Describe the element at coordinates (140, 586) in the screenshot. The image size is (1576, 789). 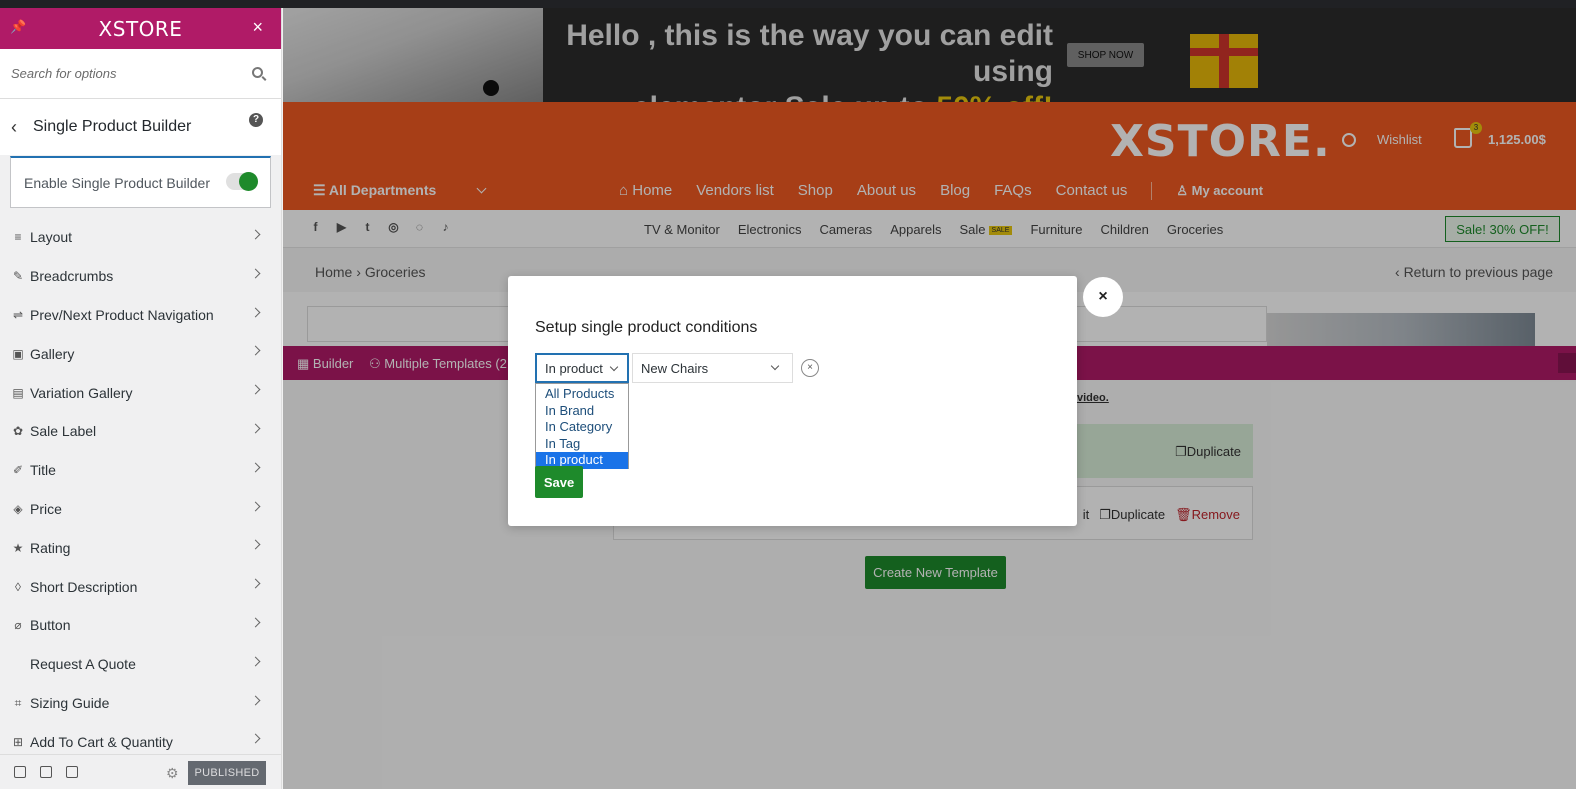
I see `sidebar-item-short-description: ◊ Short Description` at that location.